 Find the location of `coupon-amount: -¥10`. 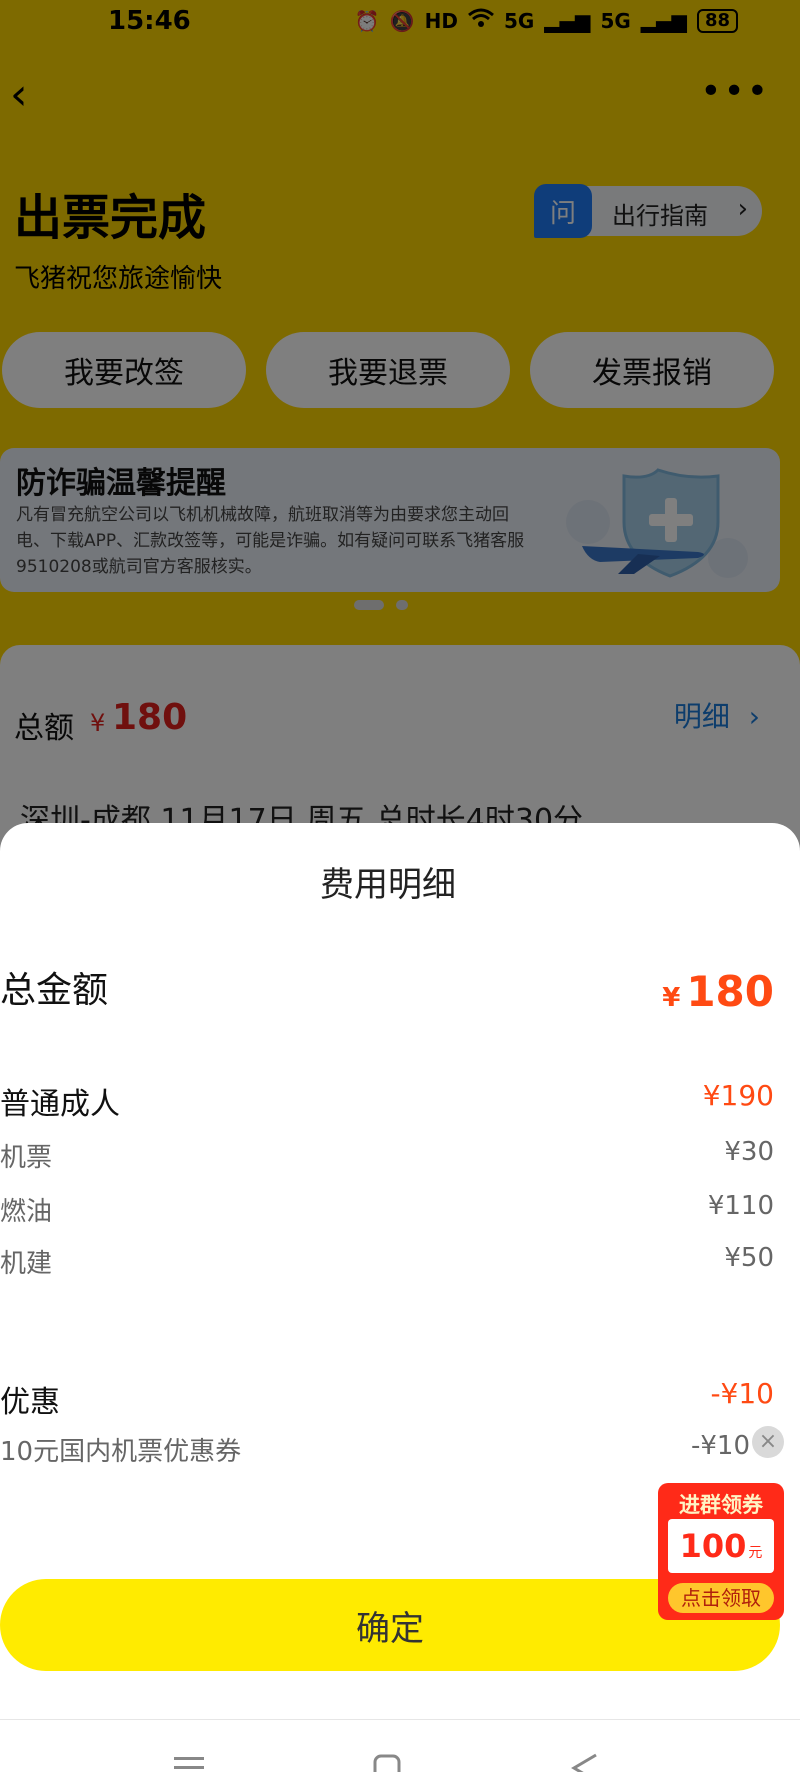

coupon-amount: -¥10 is located at coordinates (720, 1446).